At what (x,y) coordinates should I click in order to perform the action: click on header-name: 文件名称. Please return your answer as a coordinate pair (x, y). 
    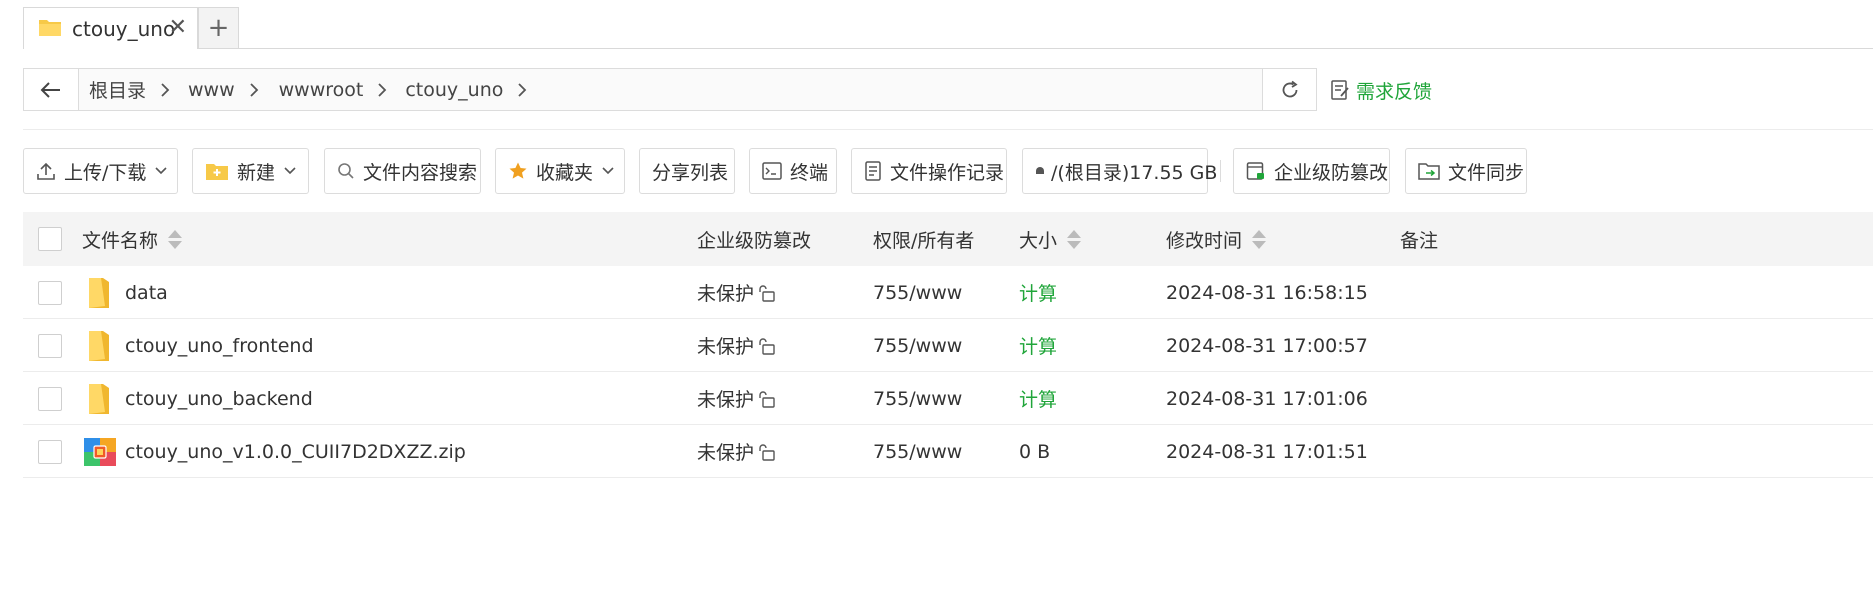
    Looking at the image, I should click on (132, 239).